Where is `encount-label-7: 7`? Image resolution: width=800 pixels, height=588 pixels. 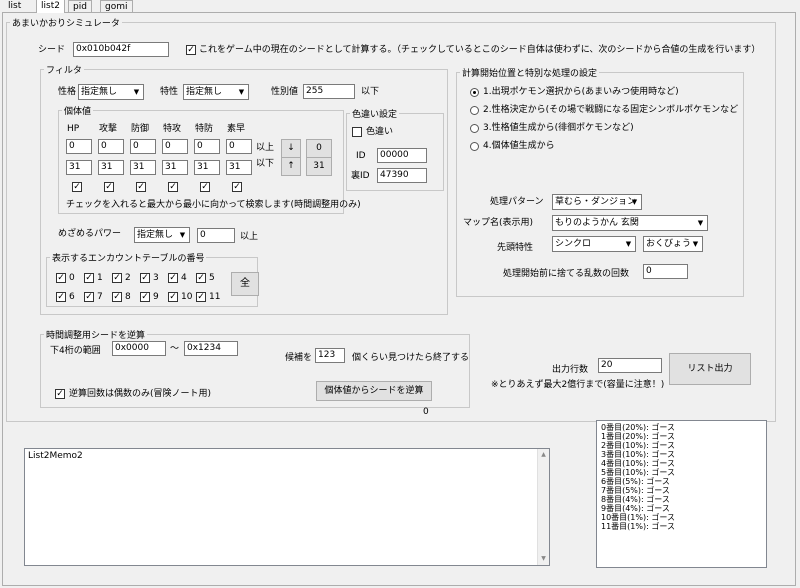
encount-label-7: 7 is located at coordinates (100, 297).